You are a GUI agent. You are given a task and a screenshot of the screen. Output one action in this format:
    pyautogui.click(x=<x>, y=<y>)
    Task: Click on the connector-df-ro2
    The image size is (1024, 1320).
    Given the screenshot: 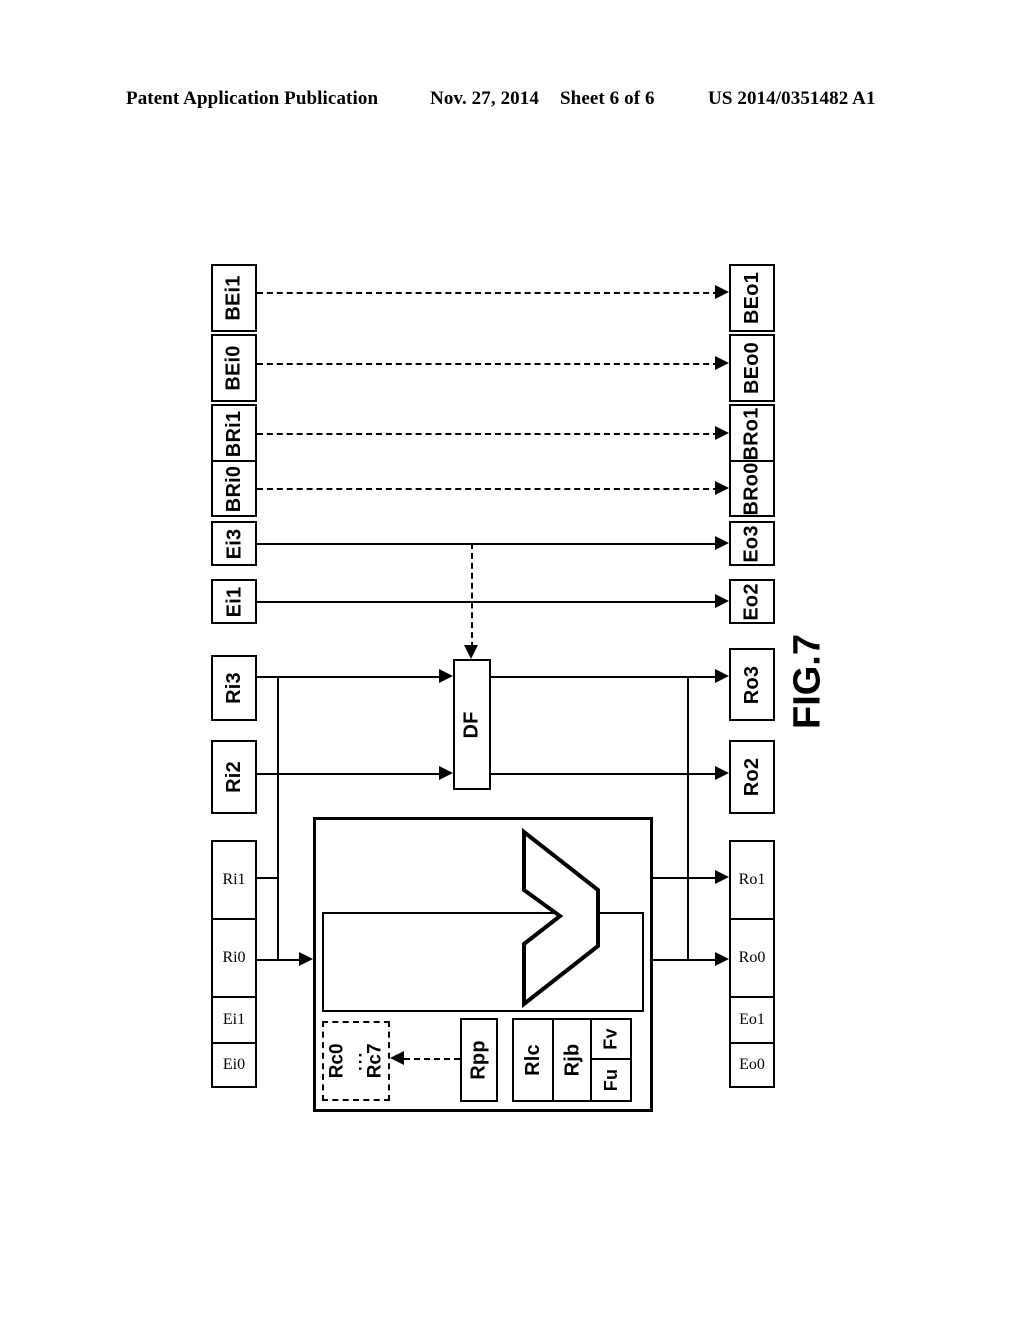 What is the action you would take?
    pyautogui.click(x=604, y=774)
    